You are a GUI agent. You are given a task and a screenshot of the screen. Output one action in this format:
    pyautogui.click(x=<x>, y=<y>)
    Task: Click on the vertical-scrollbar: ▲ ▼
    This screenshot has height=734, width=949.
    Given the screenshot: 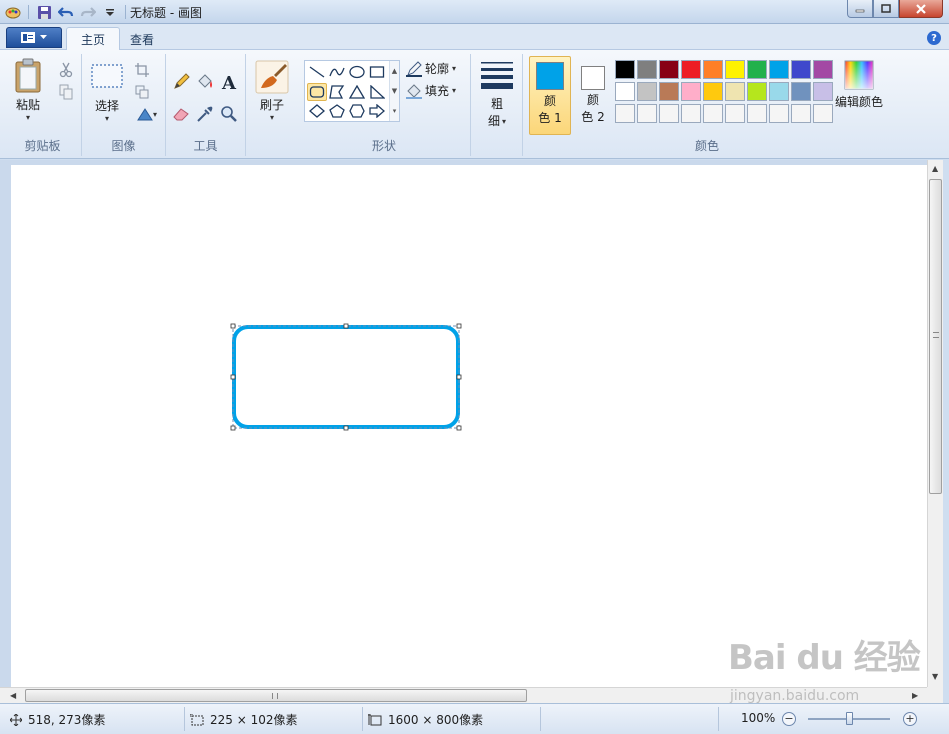 What is the action you would take?
    pyautogui.click(x=935, y=423)
    